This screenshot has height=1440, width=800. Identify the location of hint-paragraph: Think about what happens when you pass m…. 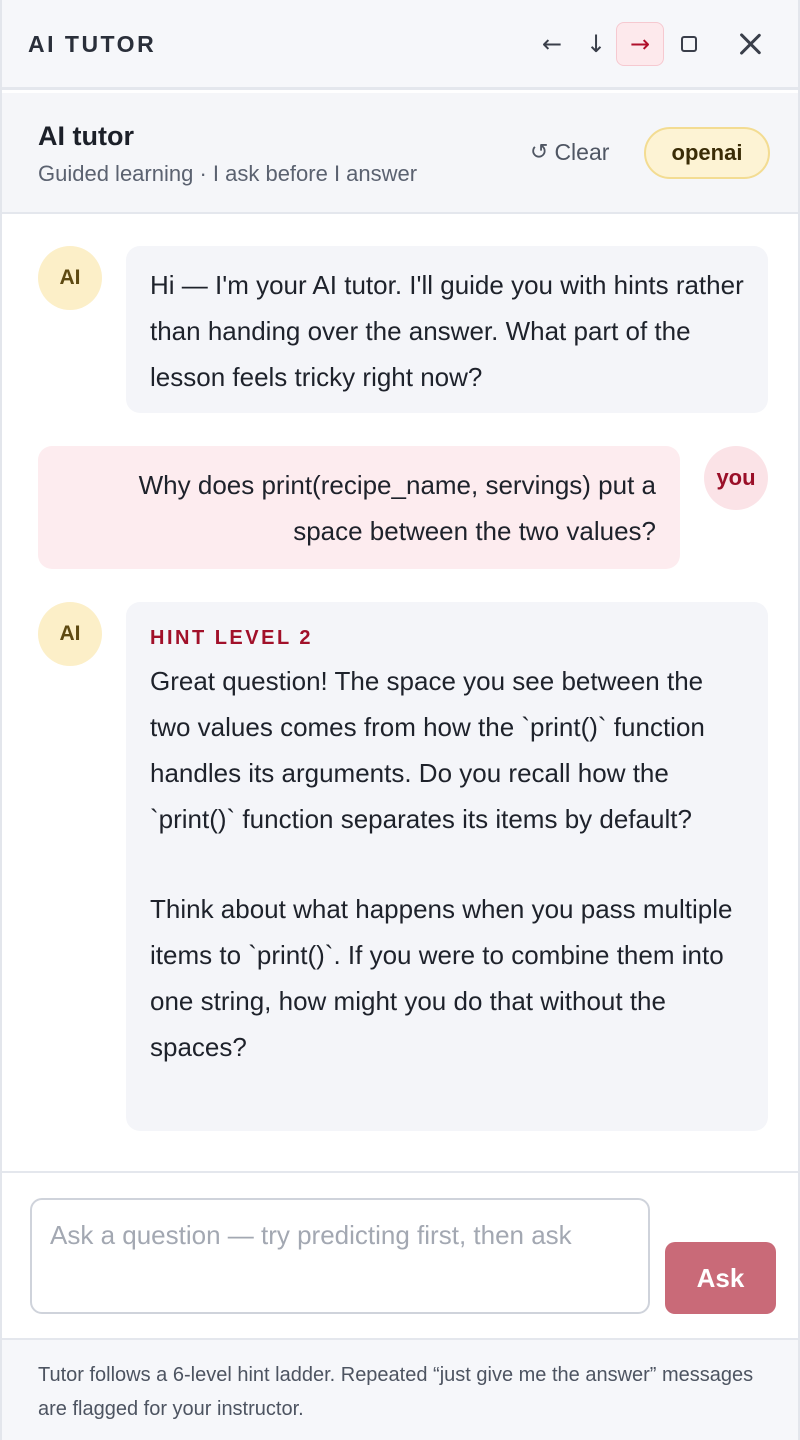
(441, 978).